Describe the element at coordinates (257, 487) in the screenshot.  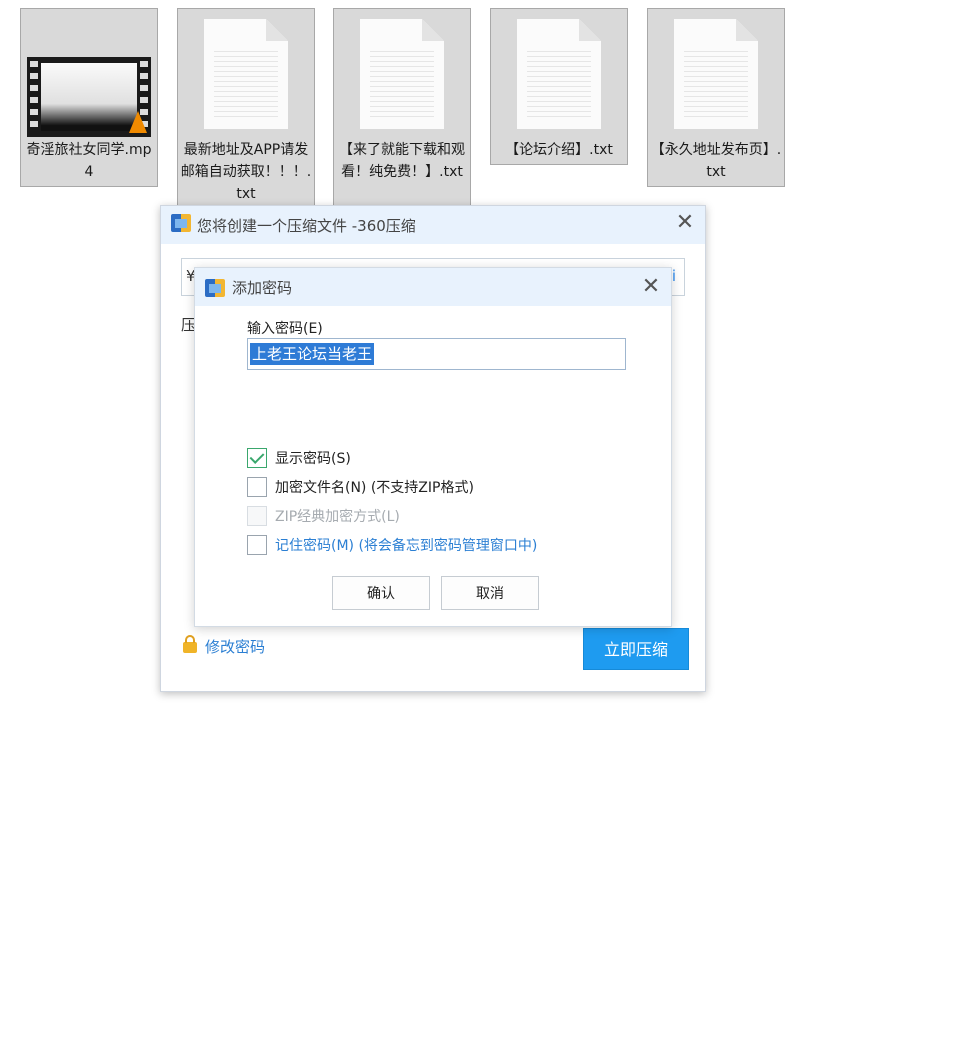
I see `encrypt-filename-checkbox` at that location.